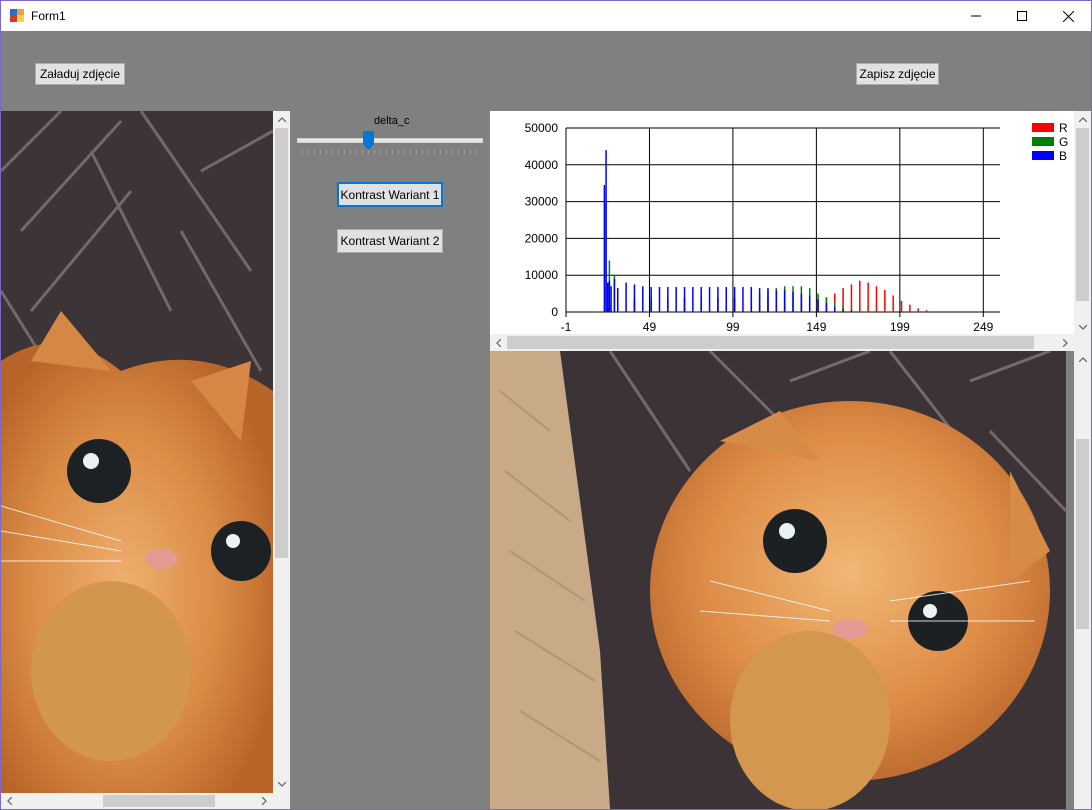 This screenshot has height=810, width=1092. What do you see at coordinates (48, 16) in the screenshot?
I see `window-title: Form1` at bounding box center [48, 16].